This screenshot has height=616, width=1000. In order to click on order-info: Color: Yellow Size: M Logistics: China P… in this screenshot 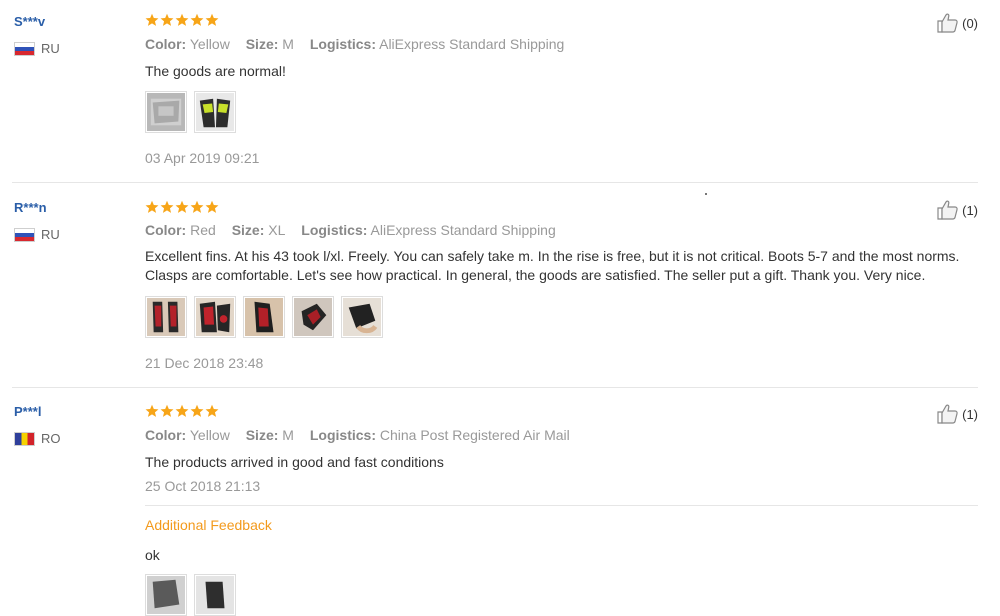, I will do `click(363, 435)`.